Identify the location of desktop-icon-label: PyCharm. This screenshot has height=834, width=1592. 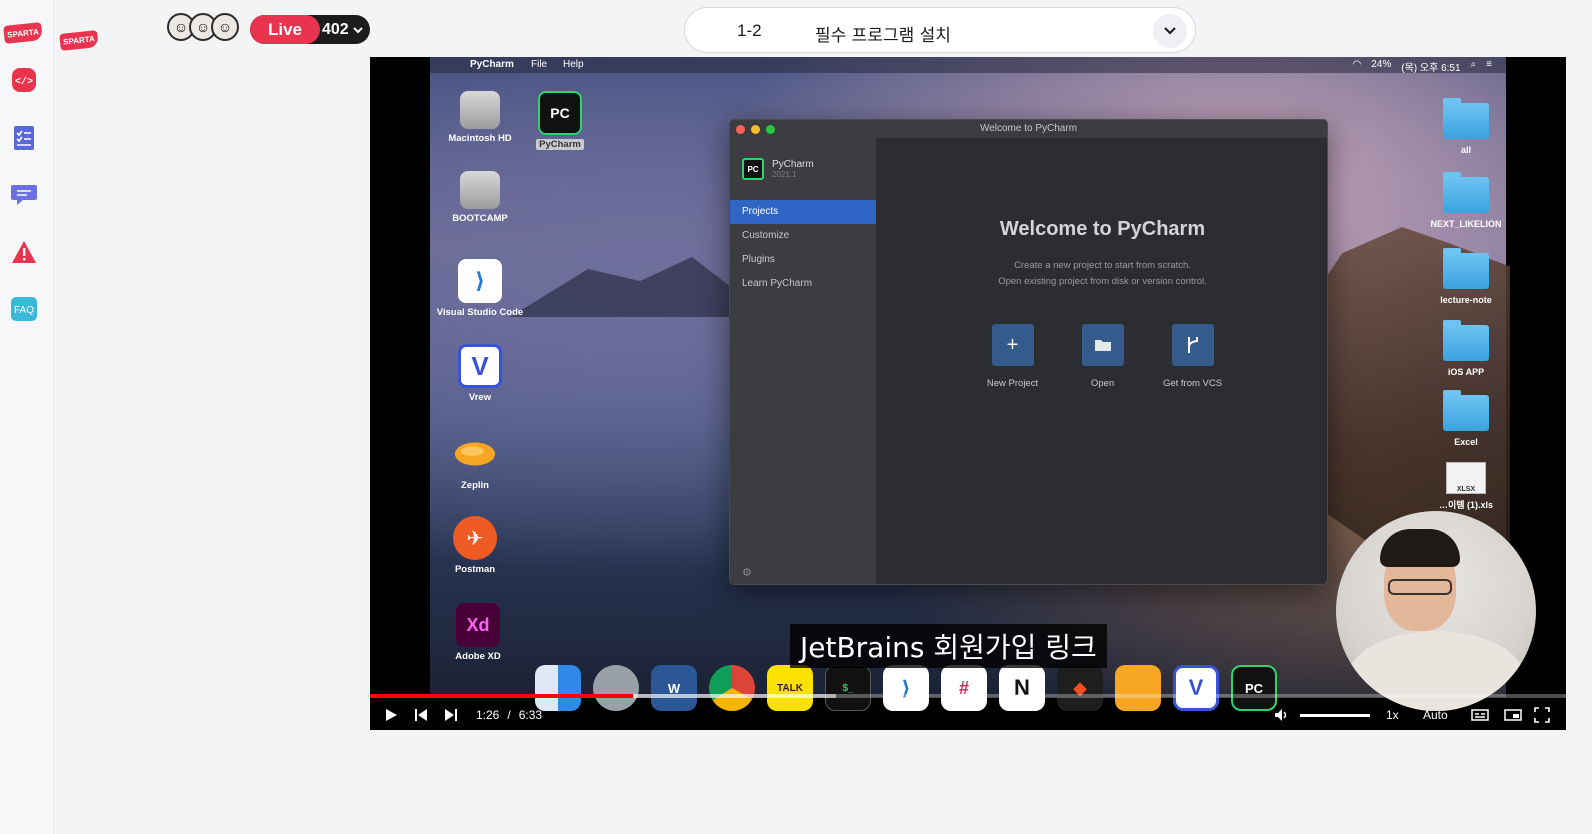
(560, 144).